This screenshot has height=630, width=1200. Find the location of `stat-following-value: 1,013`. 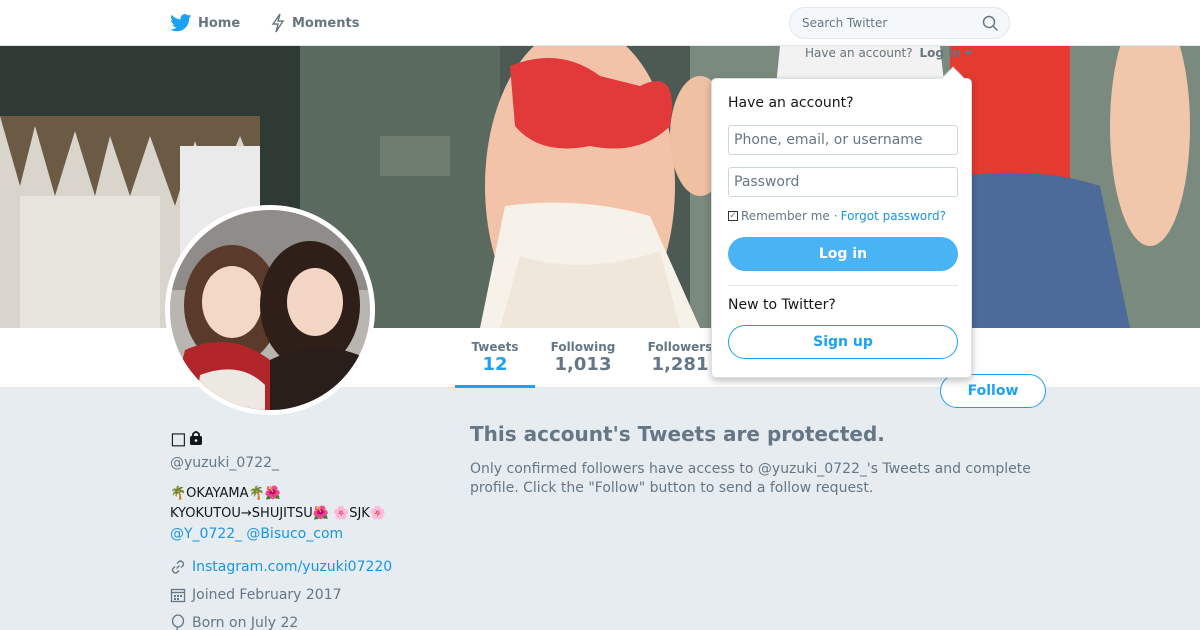

stat-following-value: 1,013 is located at coordinates (583, 364).